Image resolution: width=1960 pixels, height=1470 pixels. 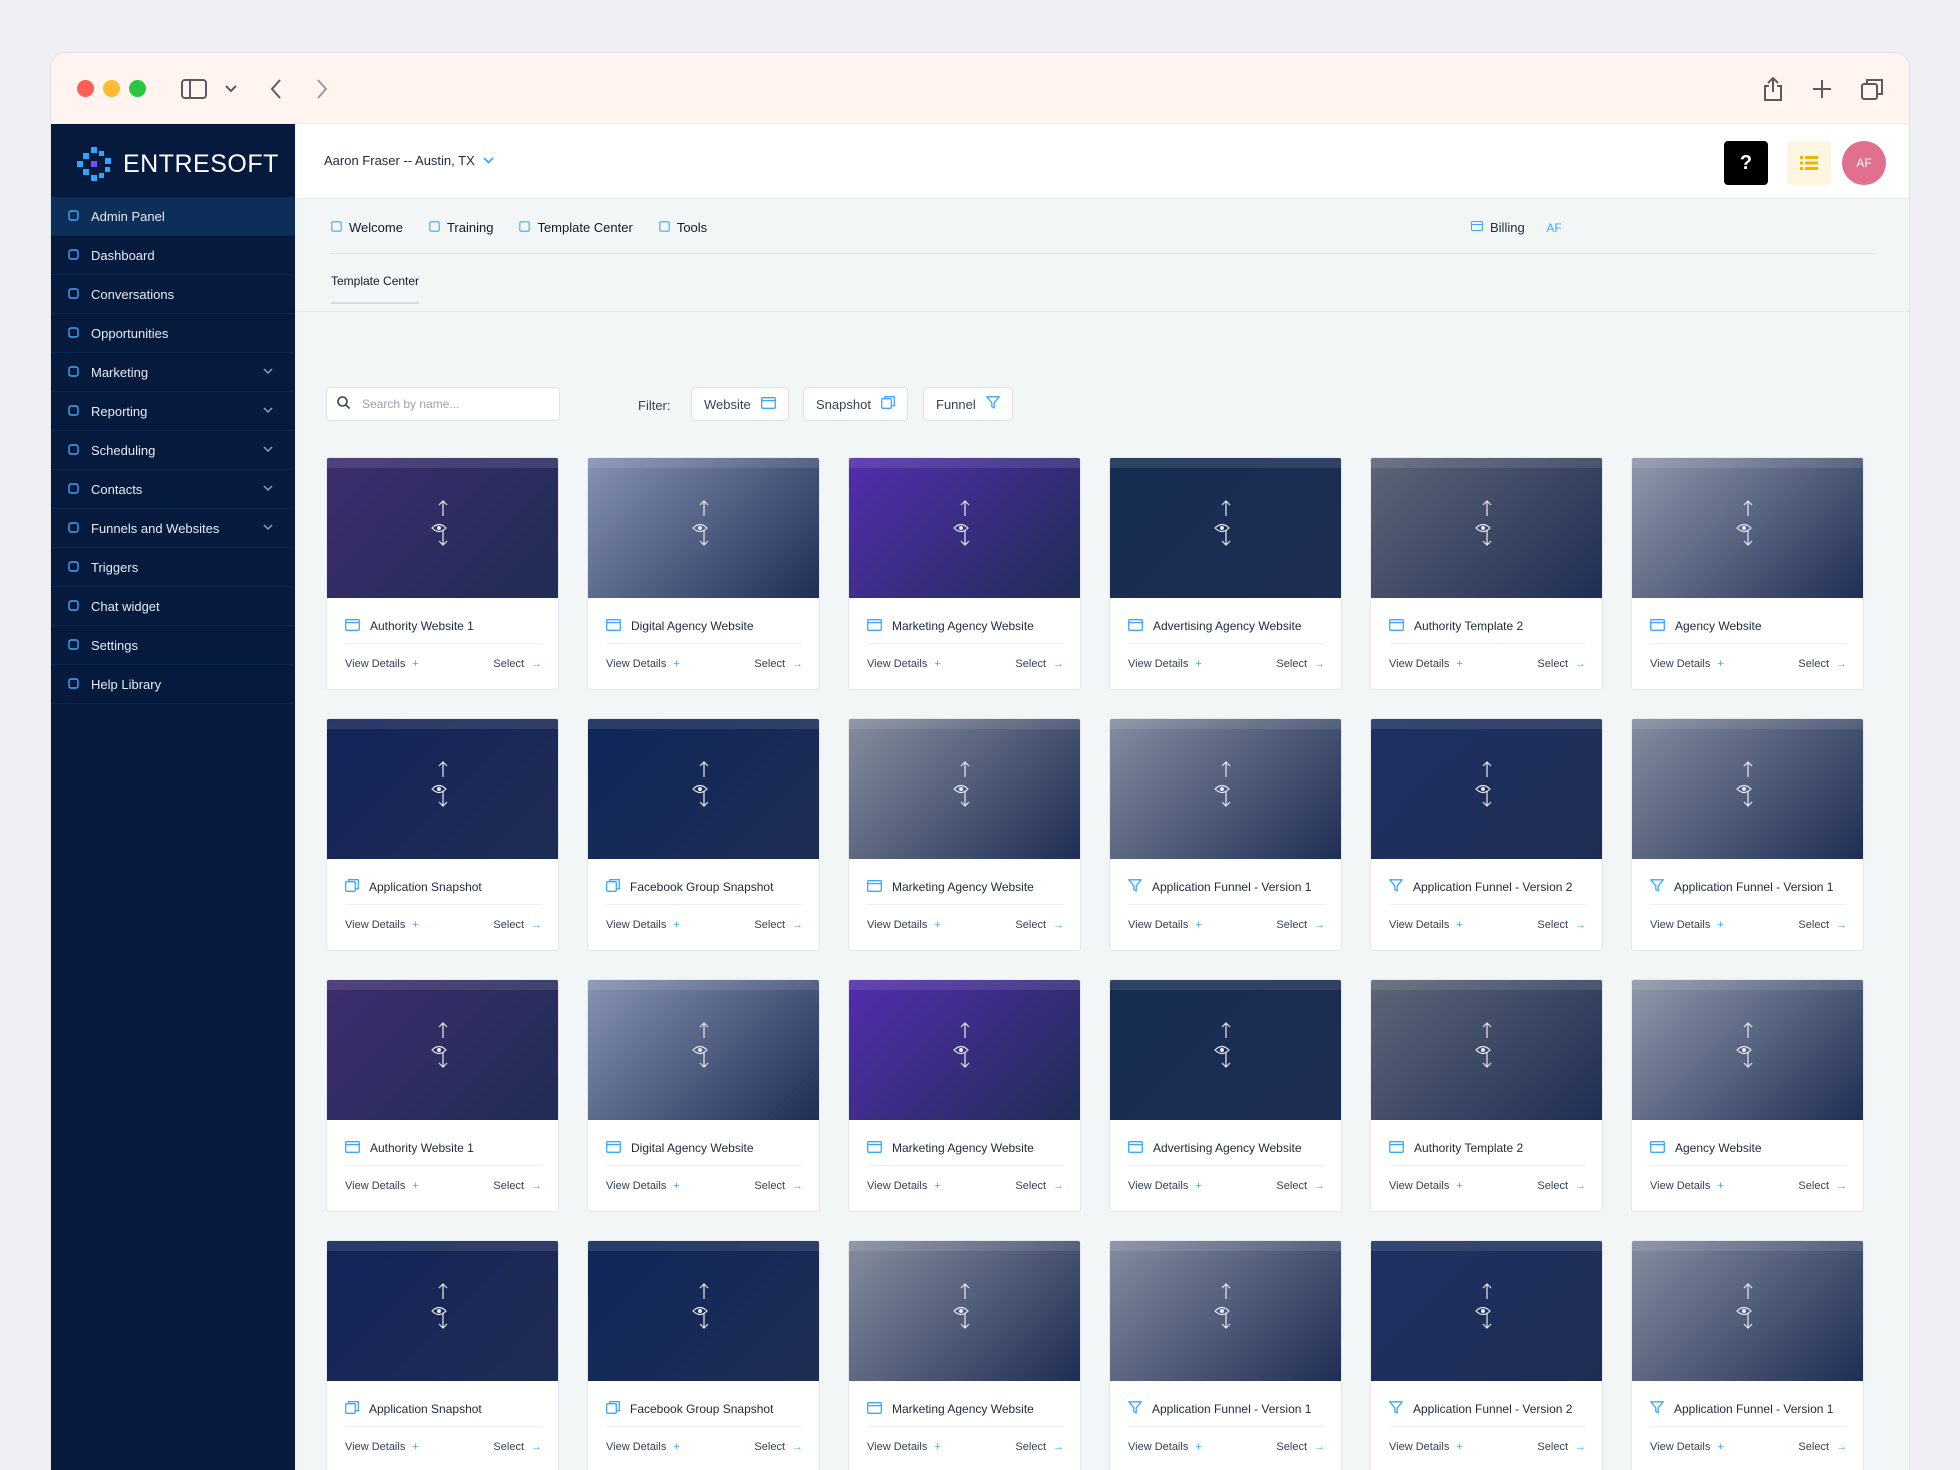 I want to click on tab-tools: Tools, so click(x=683, y=227).